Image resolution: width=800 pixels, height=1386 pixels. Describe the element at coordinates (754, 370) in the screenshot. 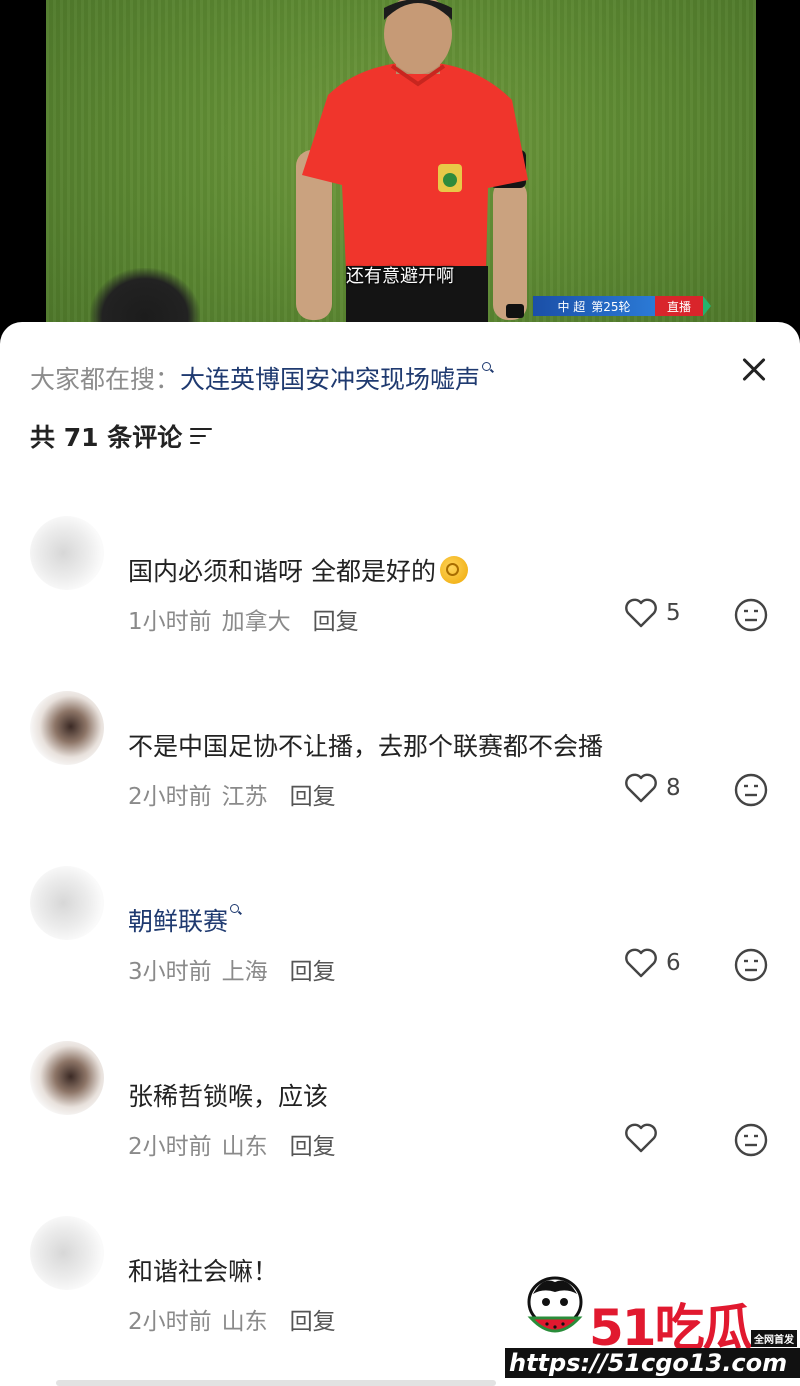

I see `close-icon` at that location.